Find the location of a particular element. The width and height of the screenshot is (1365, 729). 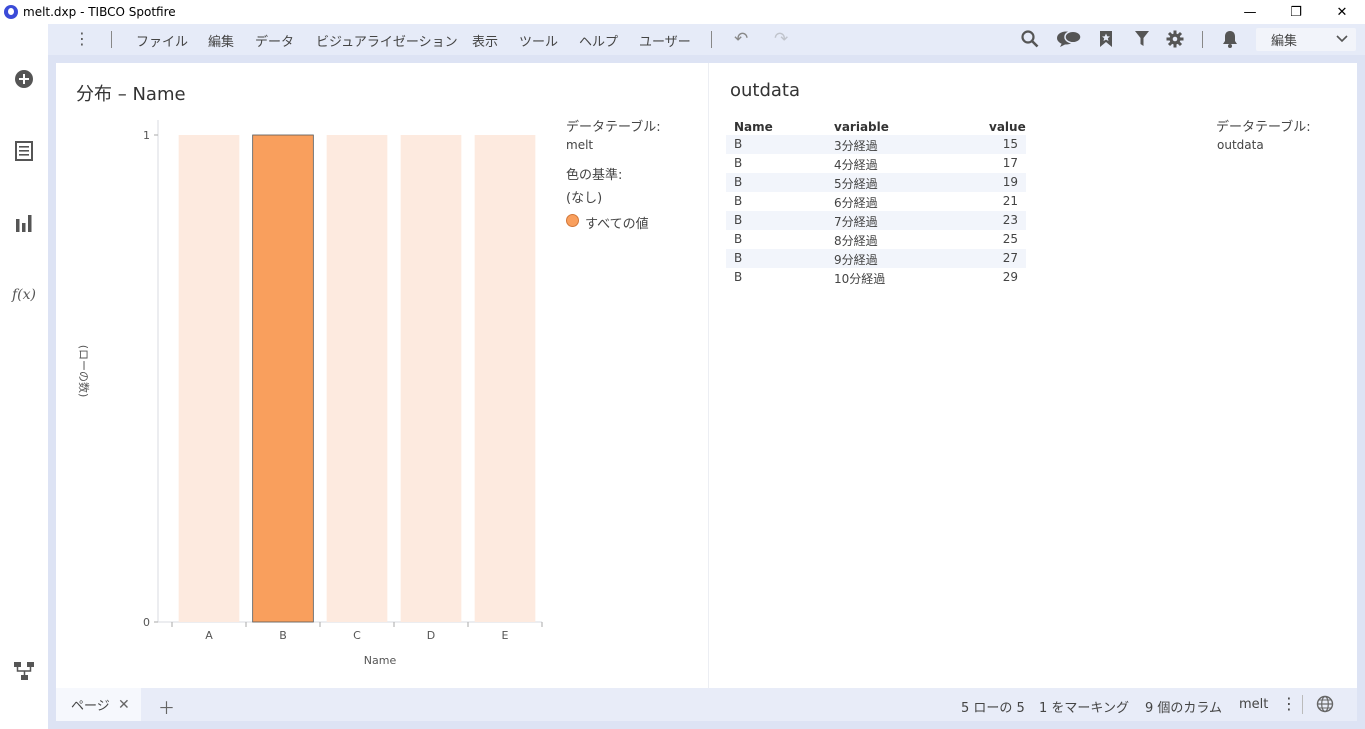

left-rail: f(x) is located at coordinates (24, 376).